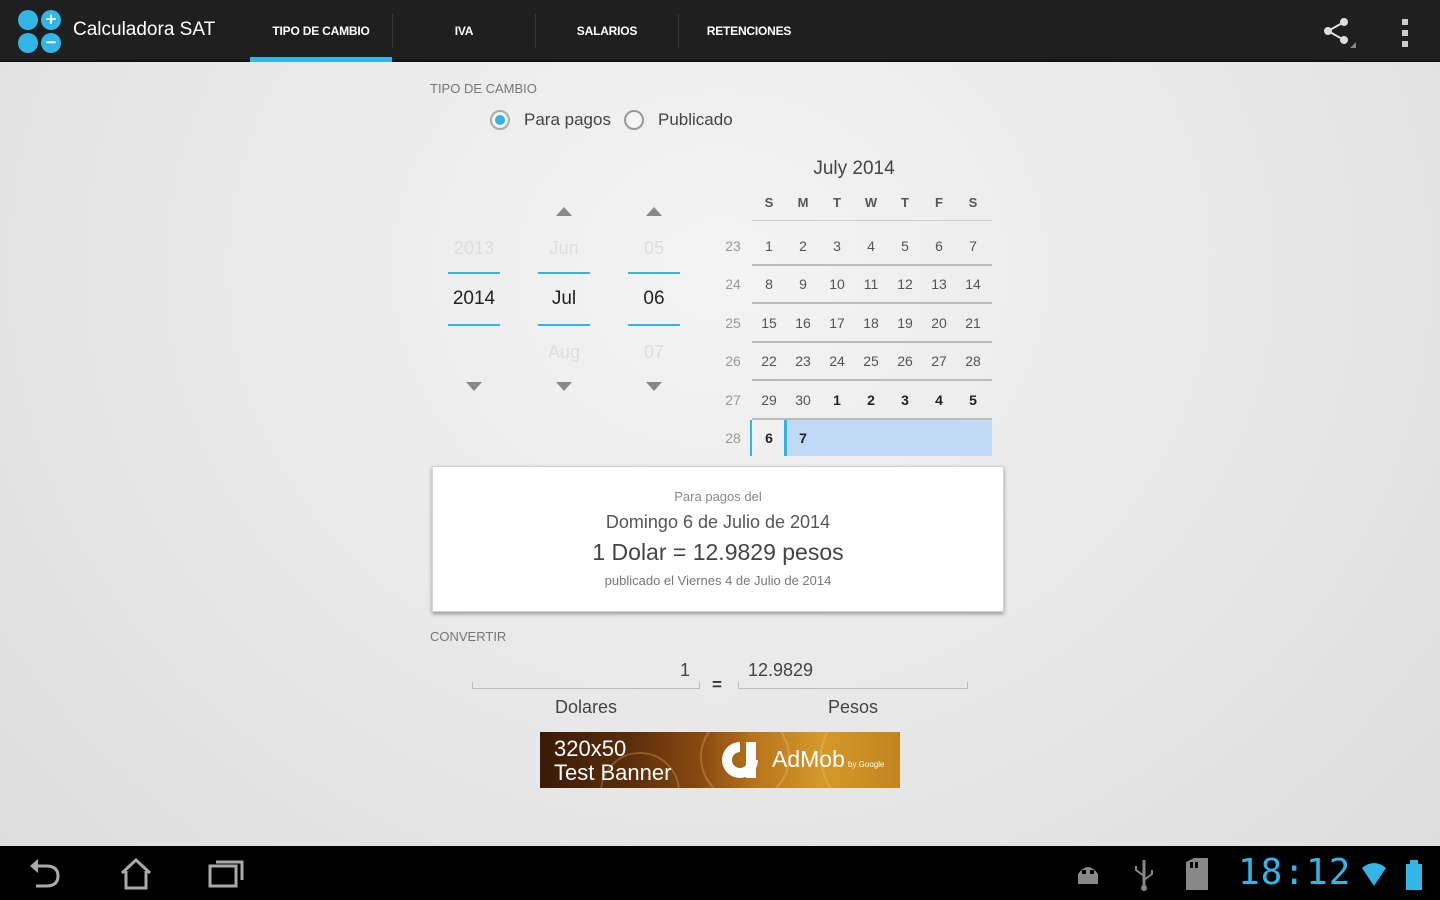 This screenshot has width=1440, height=900. I want to click on month-next: Aug, so click(564, 352).